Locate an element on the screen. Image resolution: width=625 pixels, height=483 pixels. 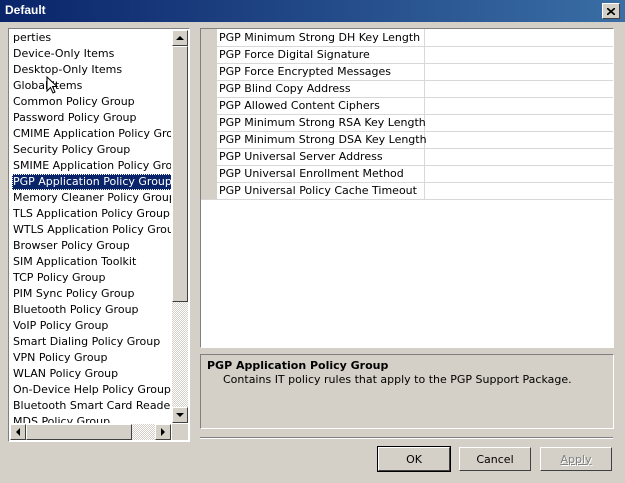
arrow-down-icon is located at coordinates (180, 415).